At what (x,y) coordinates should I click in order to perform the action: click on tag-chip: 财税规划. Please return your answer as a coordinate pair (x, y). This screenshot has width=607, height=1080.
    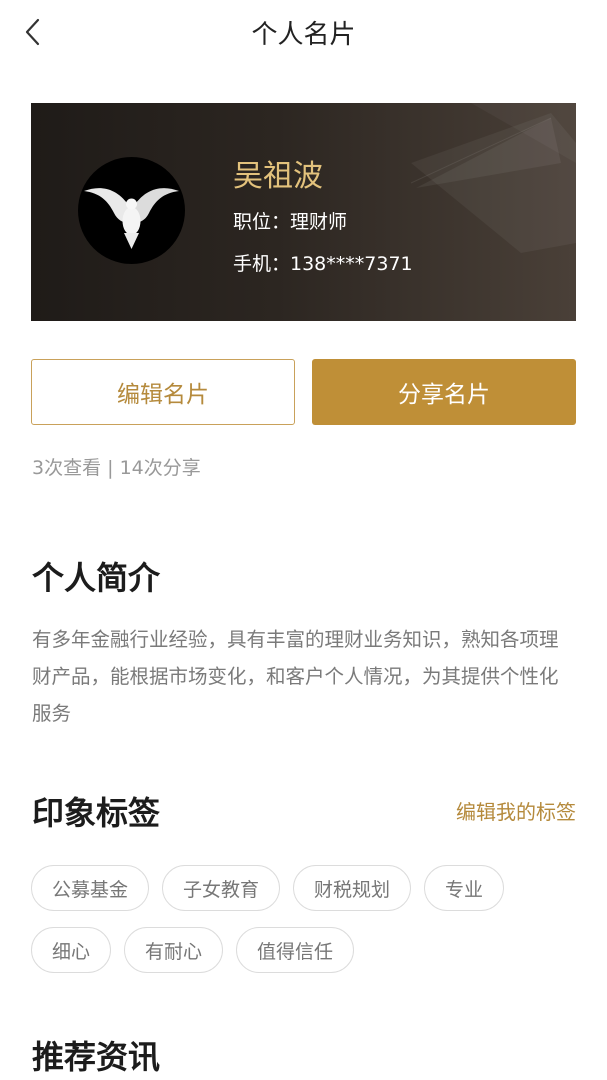
    Looking at the image, I should click on (352, 888).